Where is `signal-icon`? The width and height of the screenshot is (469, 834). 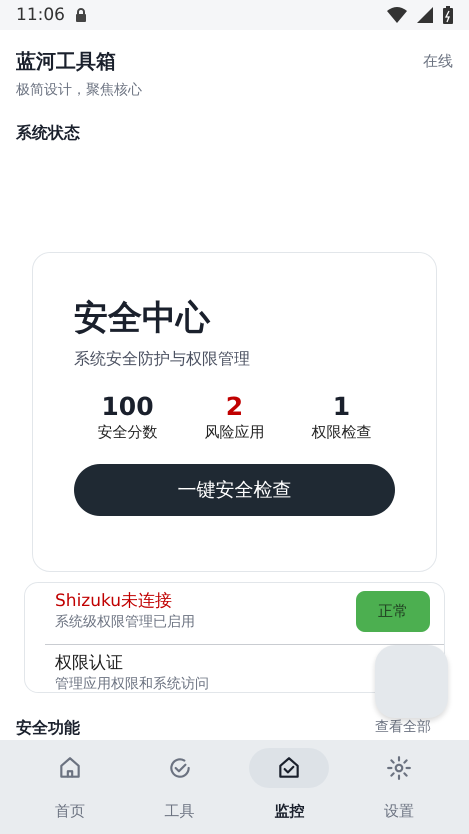 signal-icon is located at coordinates (425, 15).